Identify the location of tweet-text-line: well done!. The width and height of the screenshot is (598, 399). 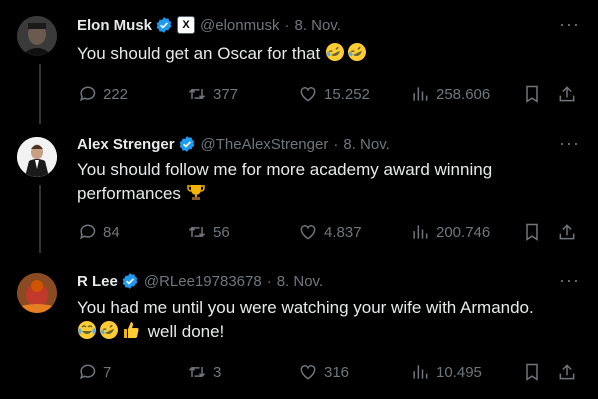
(329, 332).